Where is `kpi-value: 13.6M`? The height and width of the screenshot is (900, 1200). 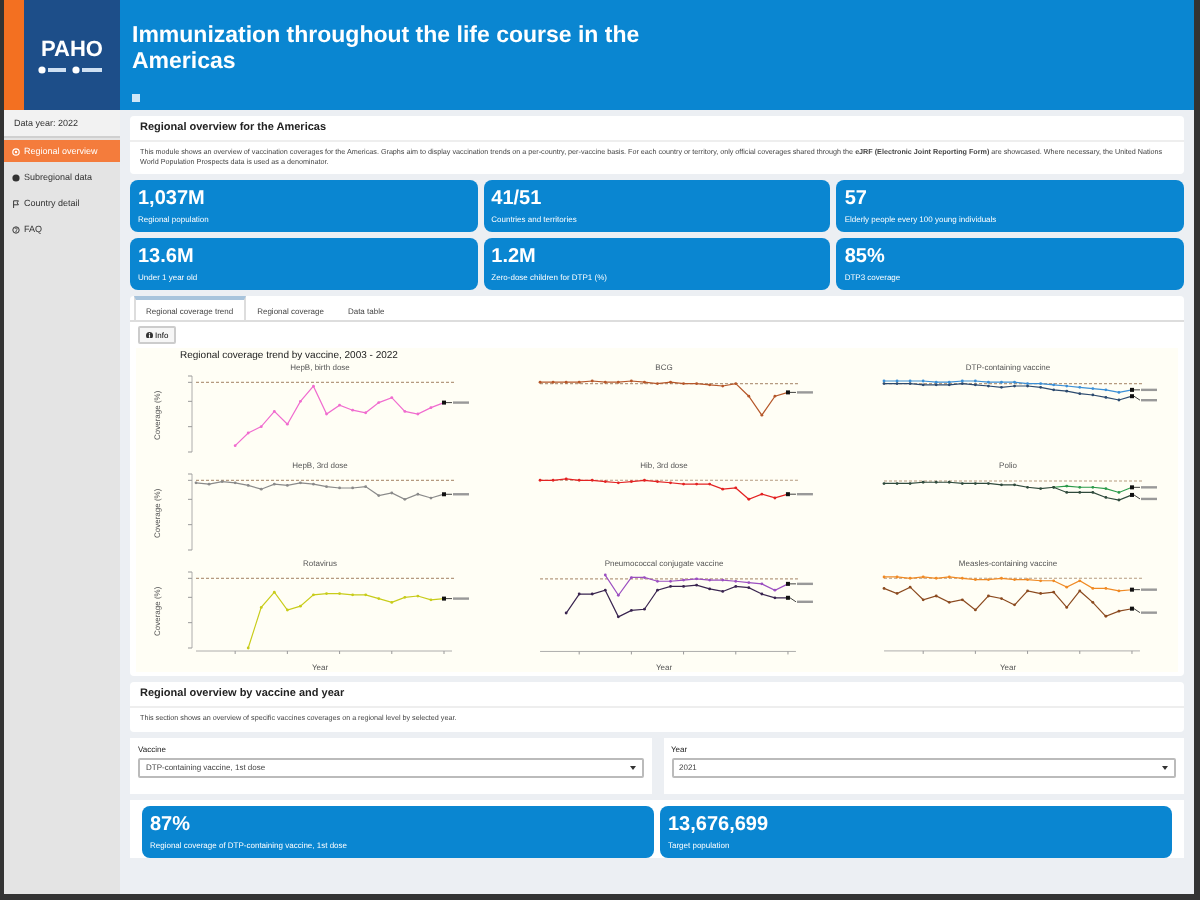 kpi-value: 13.6M is located at coordinates (166, 257).